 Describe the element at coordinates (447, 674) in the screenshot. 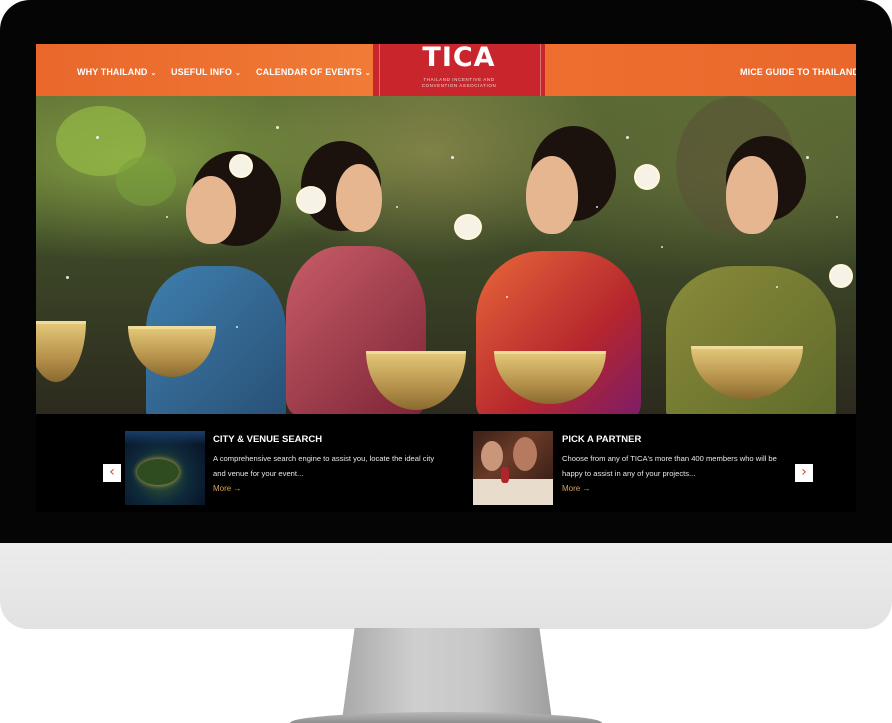

I see `monitor-stand` at that location.